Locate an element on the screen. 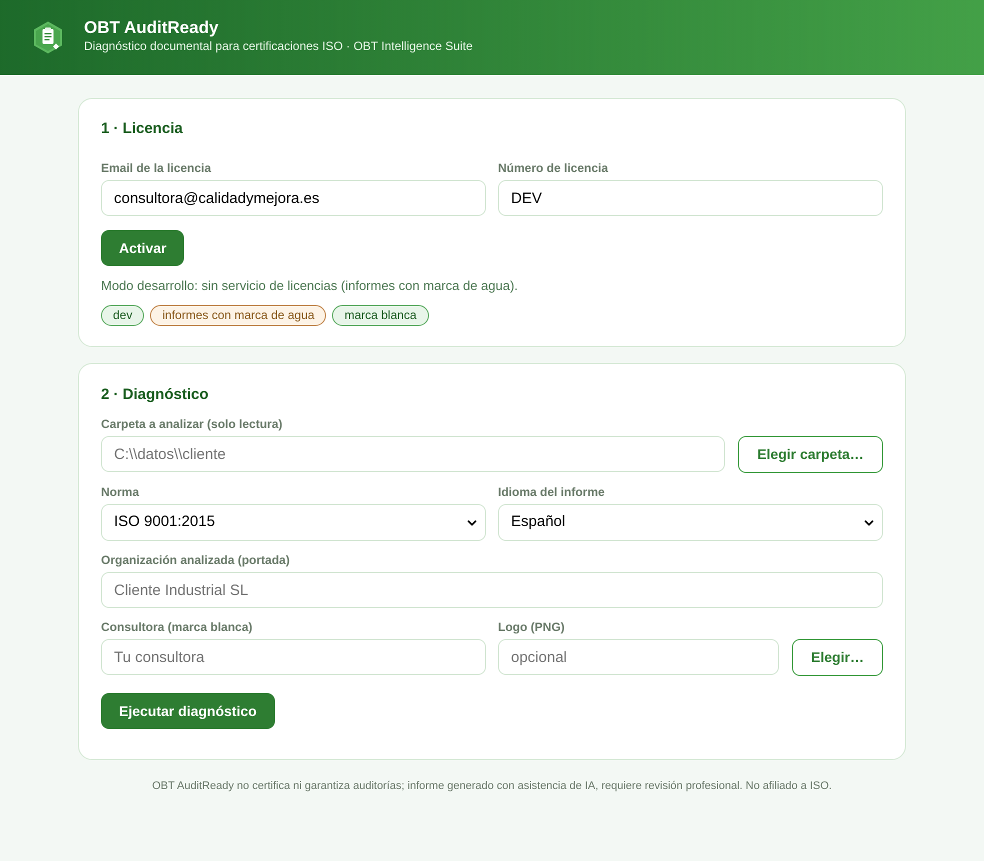  card-title: 2 · Diagnóstico is located at coordinates (155, 395).